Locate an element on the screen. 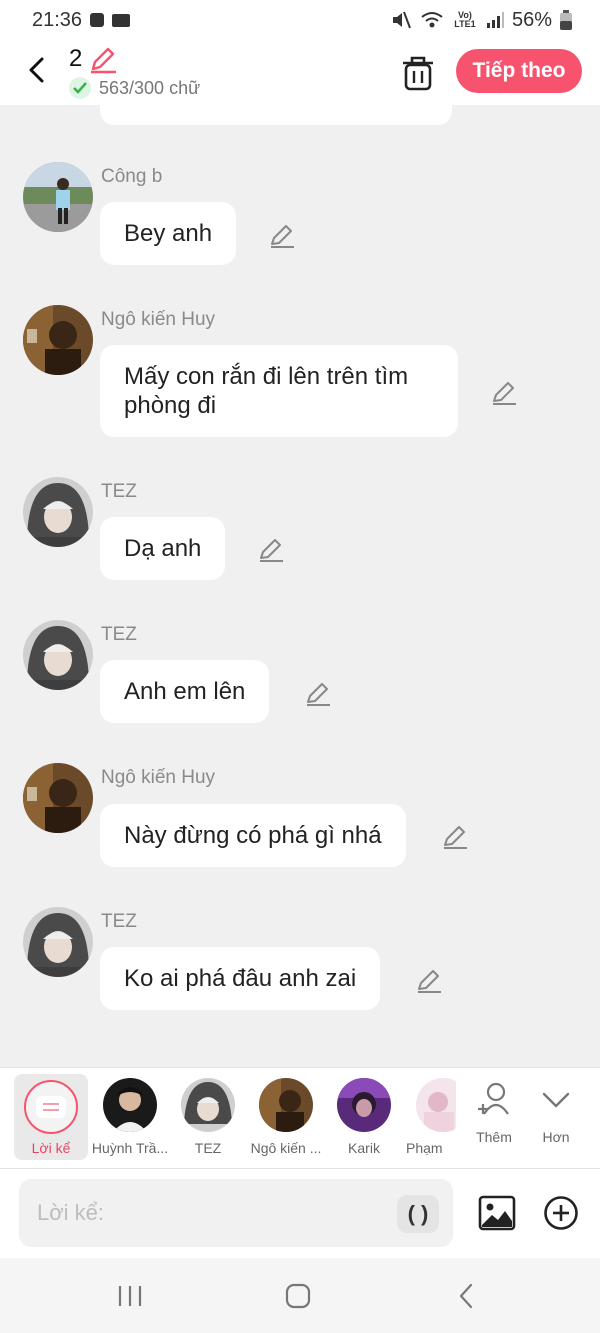 The image size is (600, 1333). recent-apps-button is located at coordinates (130, 1296).